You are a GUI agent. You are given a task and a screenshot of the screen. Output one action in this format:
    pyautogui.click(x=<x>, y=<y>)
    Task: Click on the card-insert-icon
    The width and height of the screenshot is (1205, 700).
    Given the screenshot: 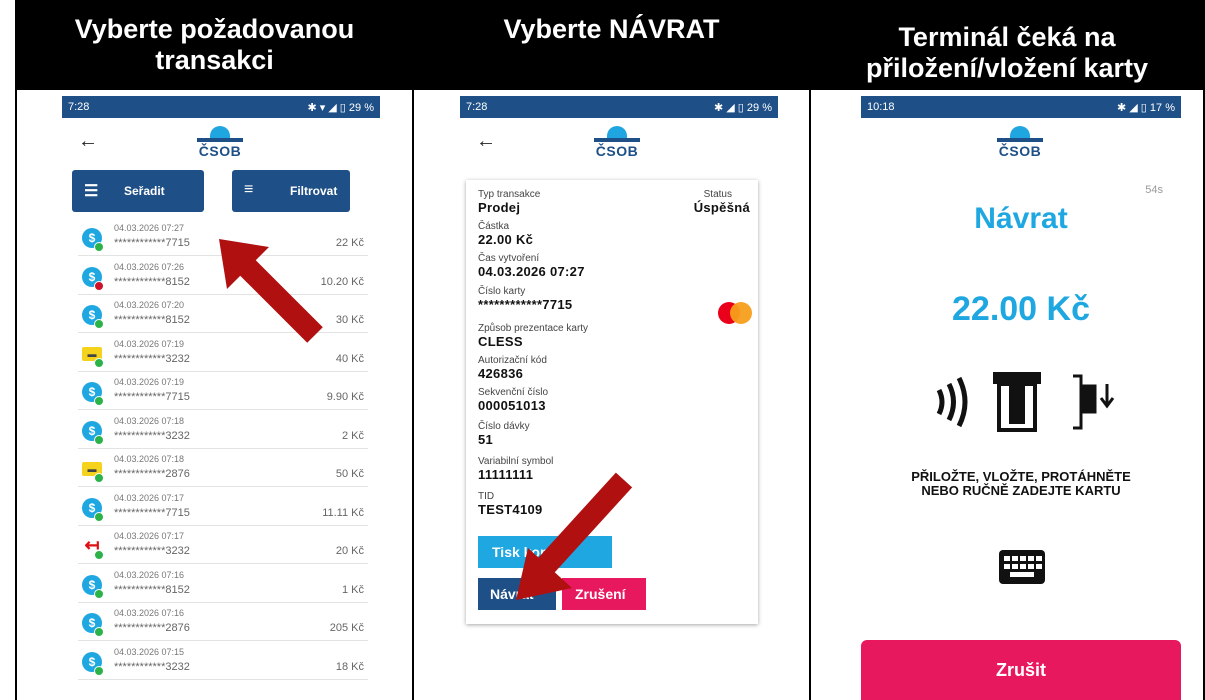 What is the action you would take?
    pyautogui.click(x=1017, y=402)
    